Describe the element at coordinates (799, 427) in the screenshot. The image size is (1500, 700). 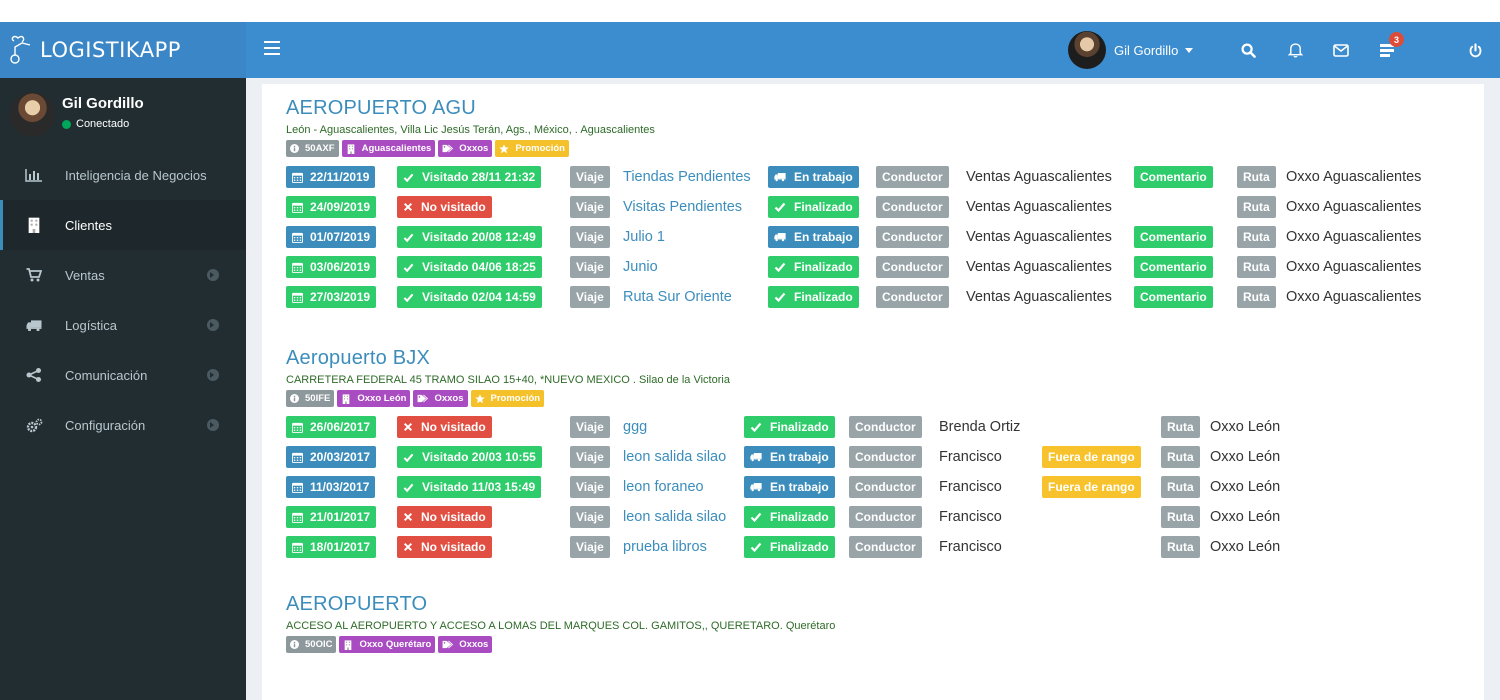
I see `trip-state-text: Finalizado` at that location.